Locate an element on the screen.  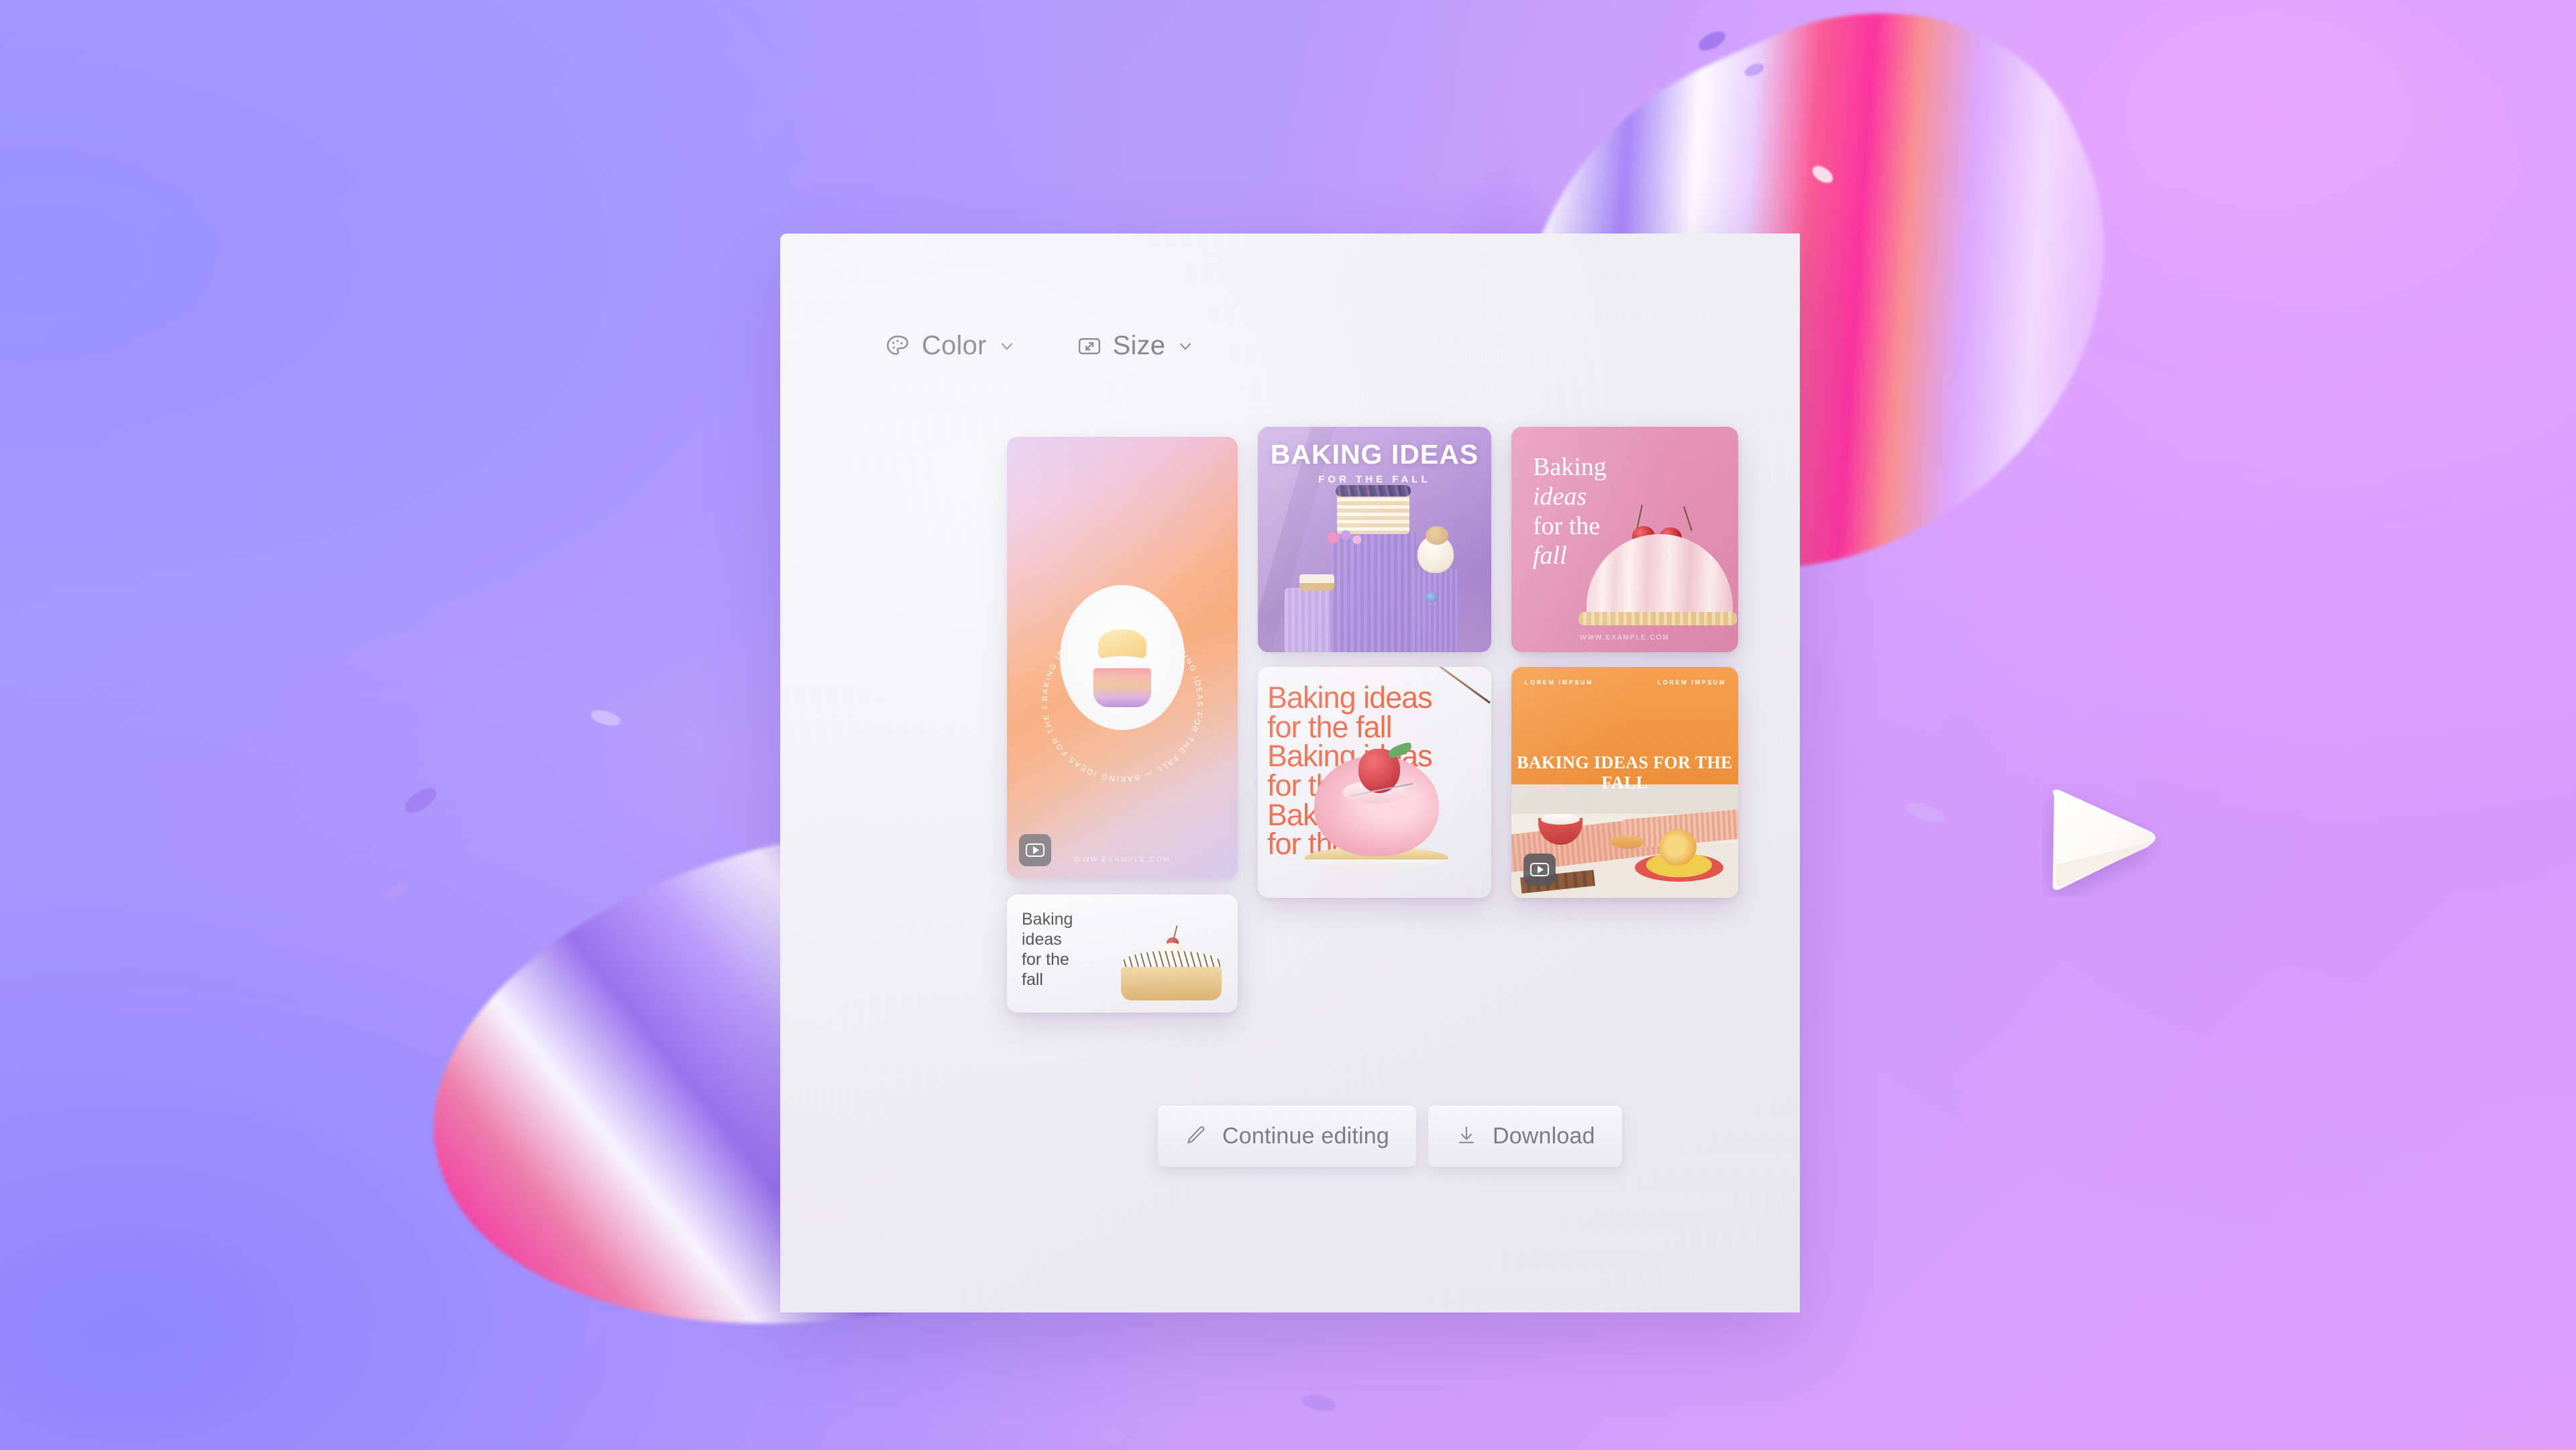
download-button: Download is located at coordinates (1525, 1136).